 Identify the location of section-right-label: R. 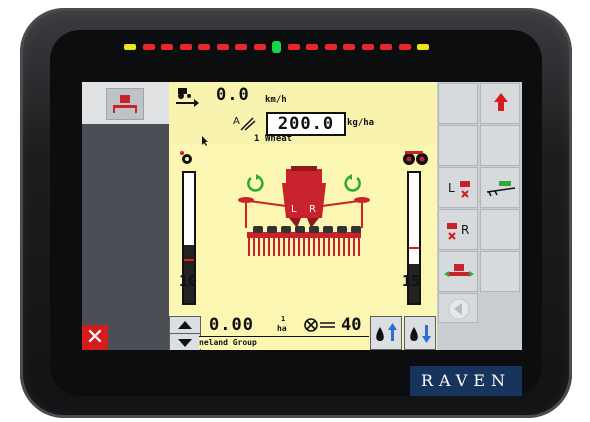
(312, 209).